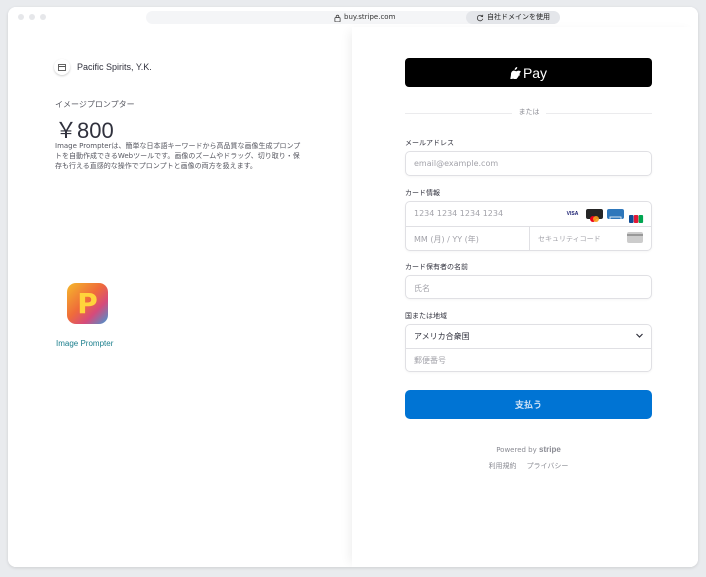  Describe the element at coordinates (639, 335) in the screenshot. I see `chevron-down-icon` at that location.